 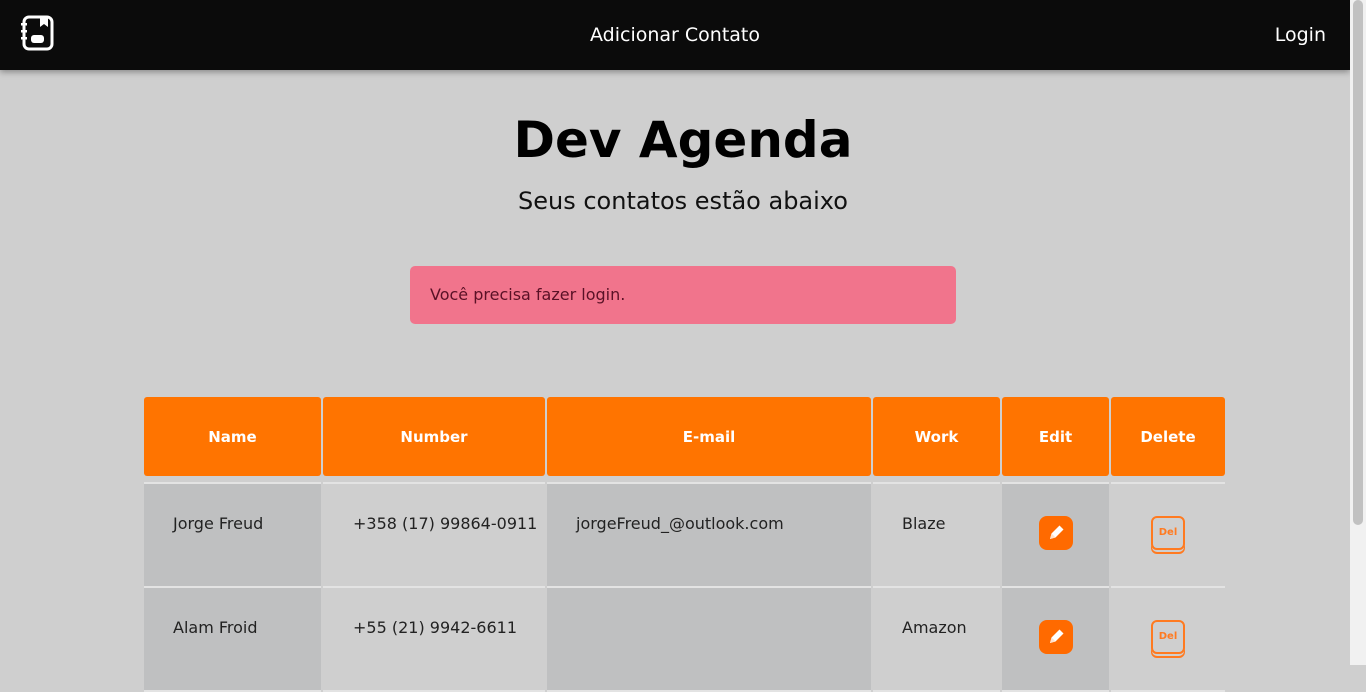 What do you see at coordinates (709, 436) in the screenshot?
I see `column-header-email: E-mail` at bounding box center [709, 436].